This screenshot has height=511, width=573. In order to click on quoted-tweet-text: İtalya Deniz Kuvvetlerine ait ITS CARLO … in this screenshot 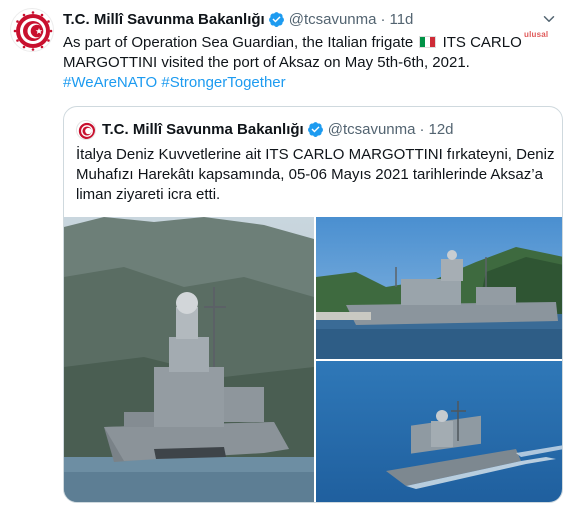, I will do `click(315, 175)`.